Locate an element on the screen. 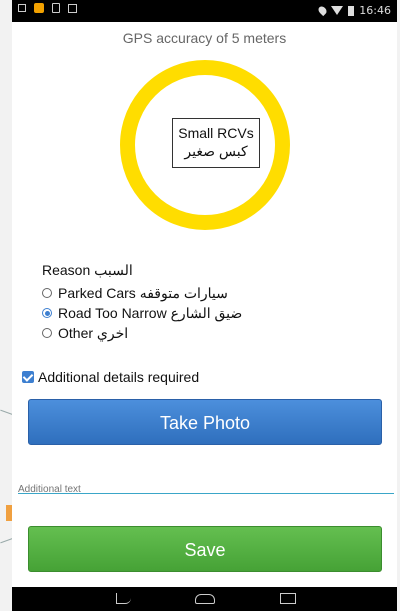  additional-text-input is located at coordinates (206, 489).